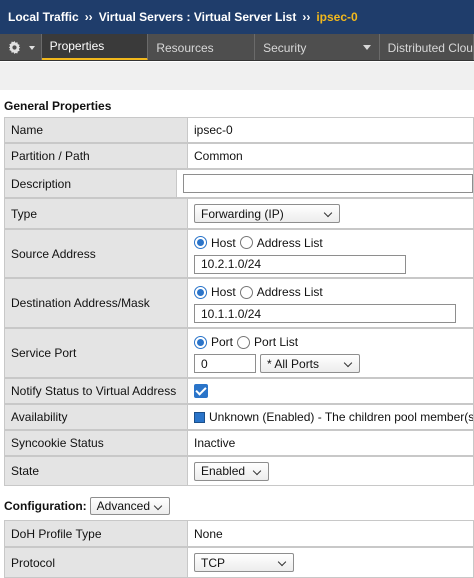 The image size is (474, 578). Describe the element at coordinates (239, 391) in the screenshot. I see `row-notify-status: Notify Status to Virtual Address` at that location.